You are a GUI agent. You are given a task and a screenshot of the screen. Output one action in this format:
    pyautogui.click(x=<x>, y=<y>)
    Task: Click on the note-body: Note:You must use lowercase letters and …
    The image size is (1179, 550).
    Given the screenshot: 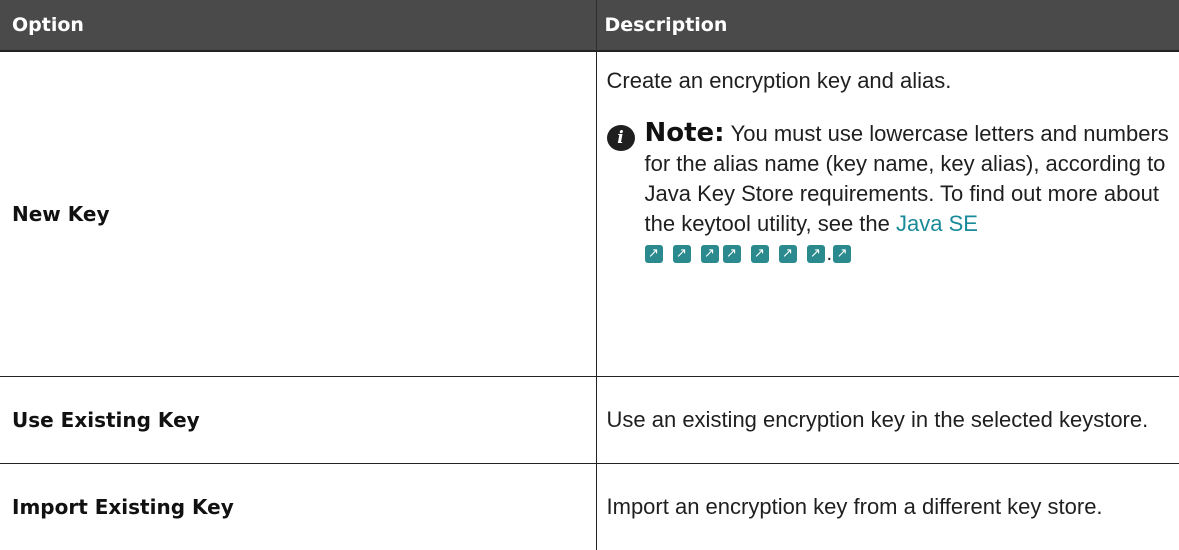 What is the action you would take?
    pyautogui.click(x=908, y=190)
    